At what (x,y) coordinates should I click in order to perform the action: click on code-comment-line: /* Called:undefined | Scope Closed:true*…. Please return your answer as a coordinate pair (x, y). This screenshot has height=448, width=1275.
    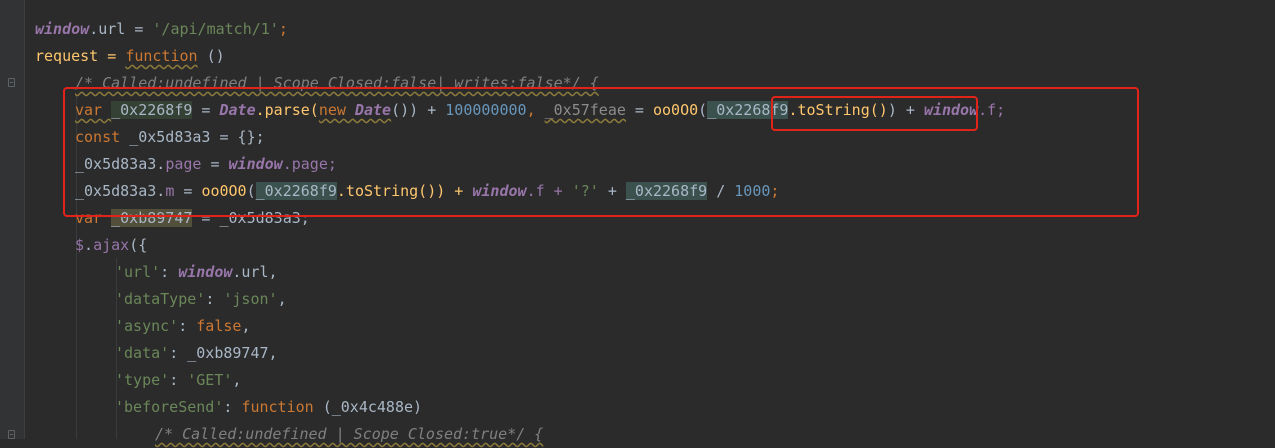
    Looking at the image, I should click on (349, 434).